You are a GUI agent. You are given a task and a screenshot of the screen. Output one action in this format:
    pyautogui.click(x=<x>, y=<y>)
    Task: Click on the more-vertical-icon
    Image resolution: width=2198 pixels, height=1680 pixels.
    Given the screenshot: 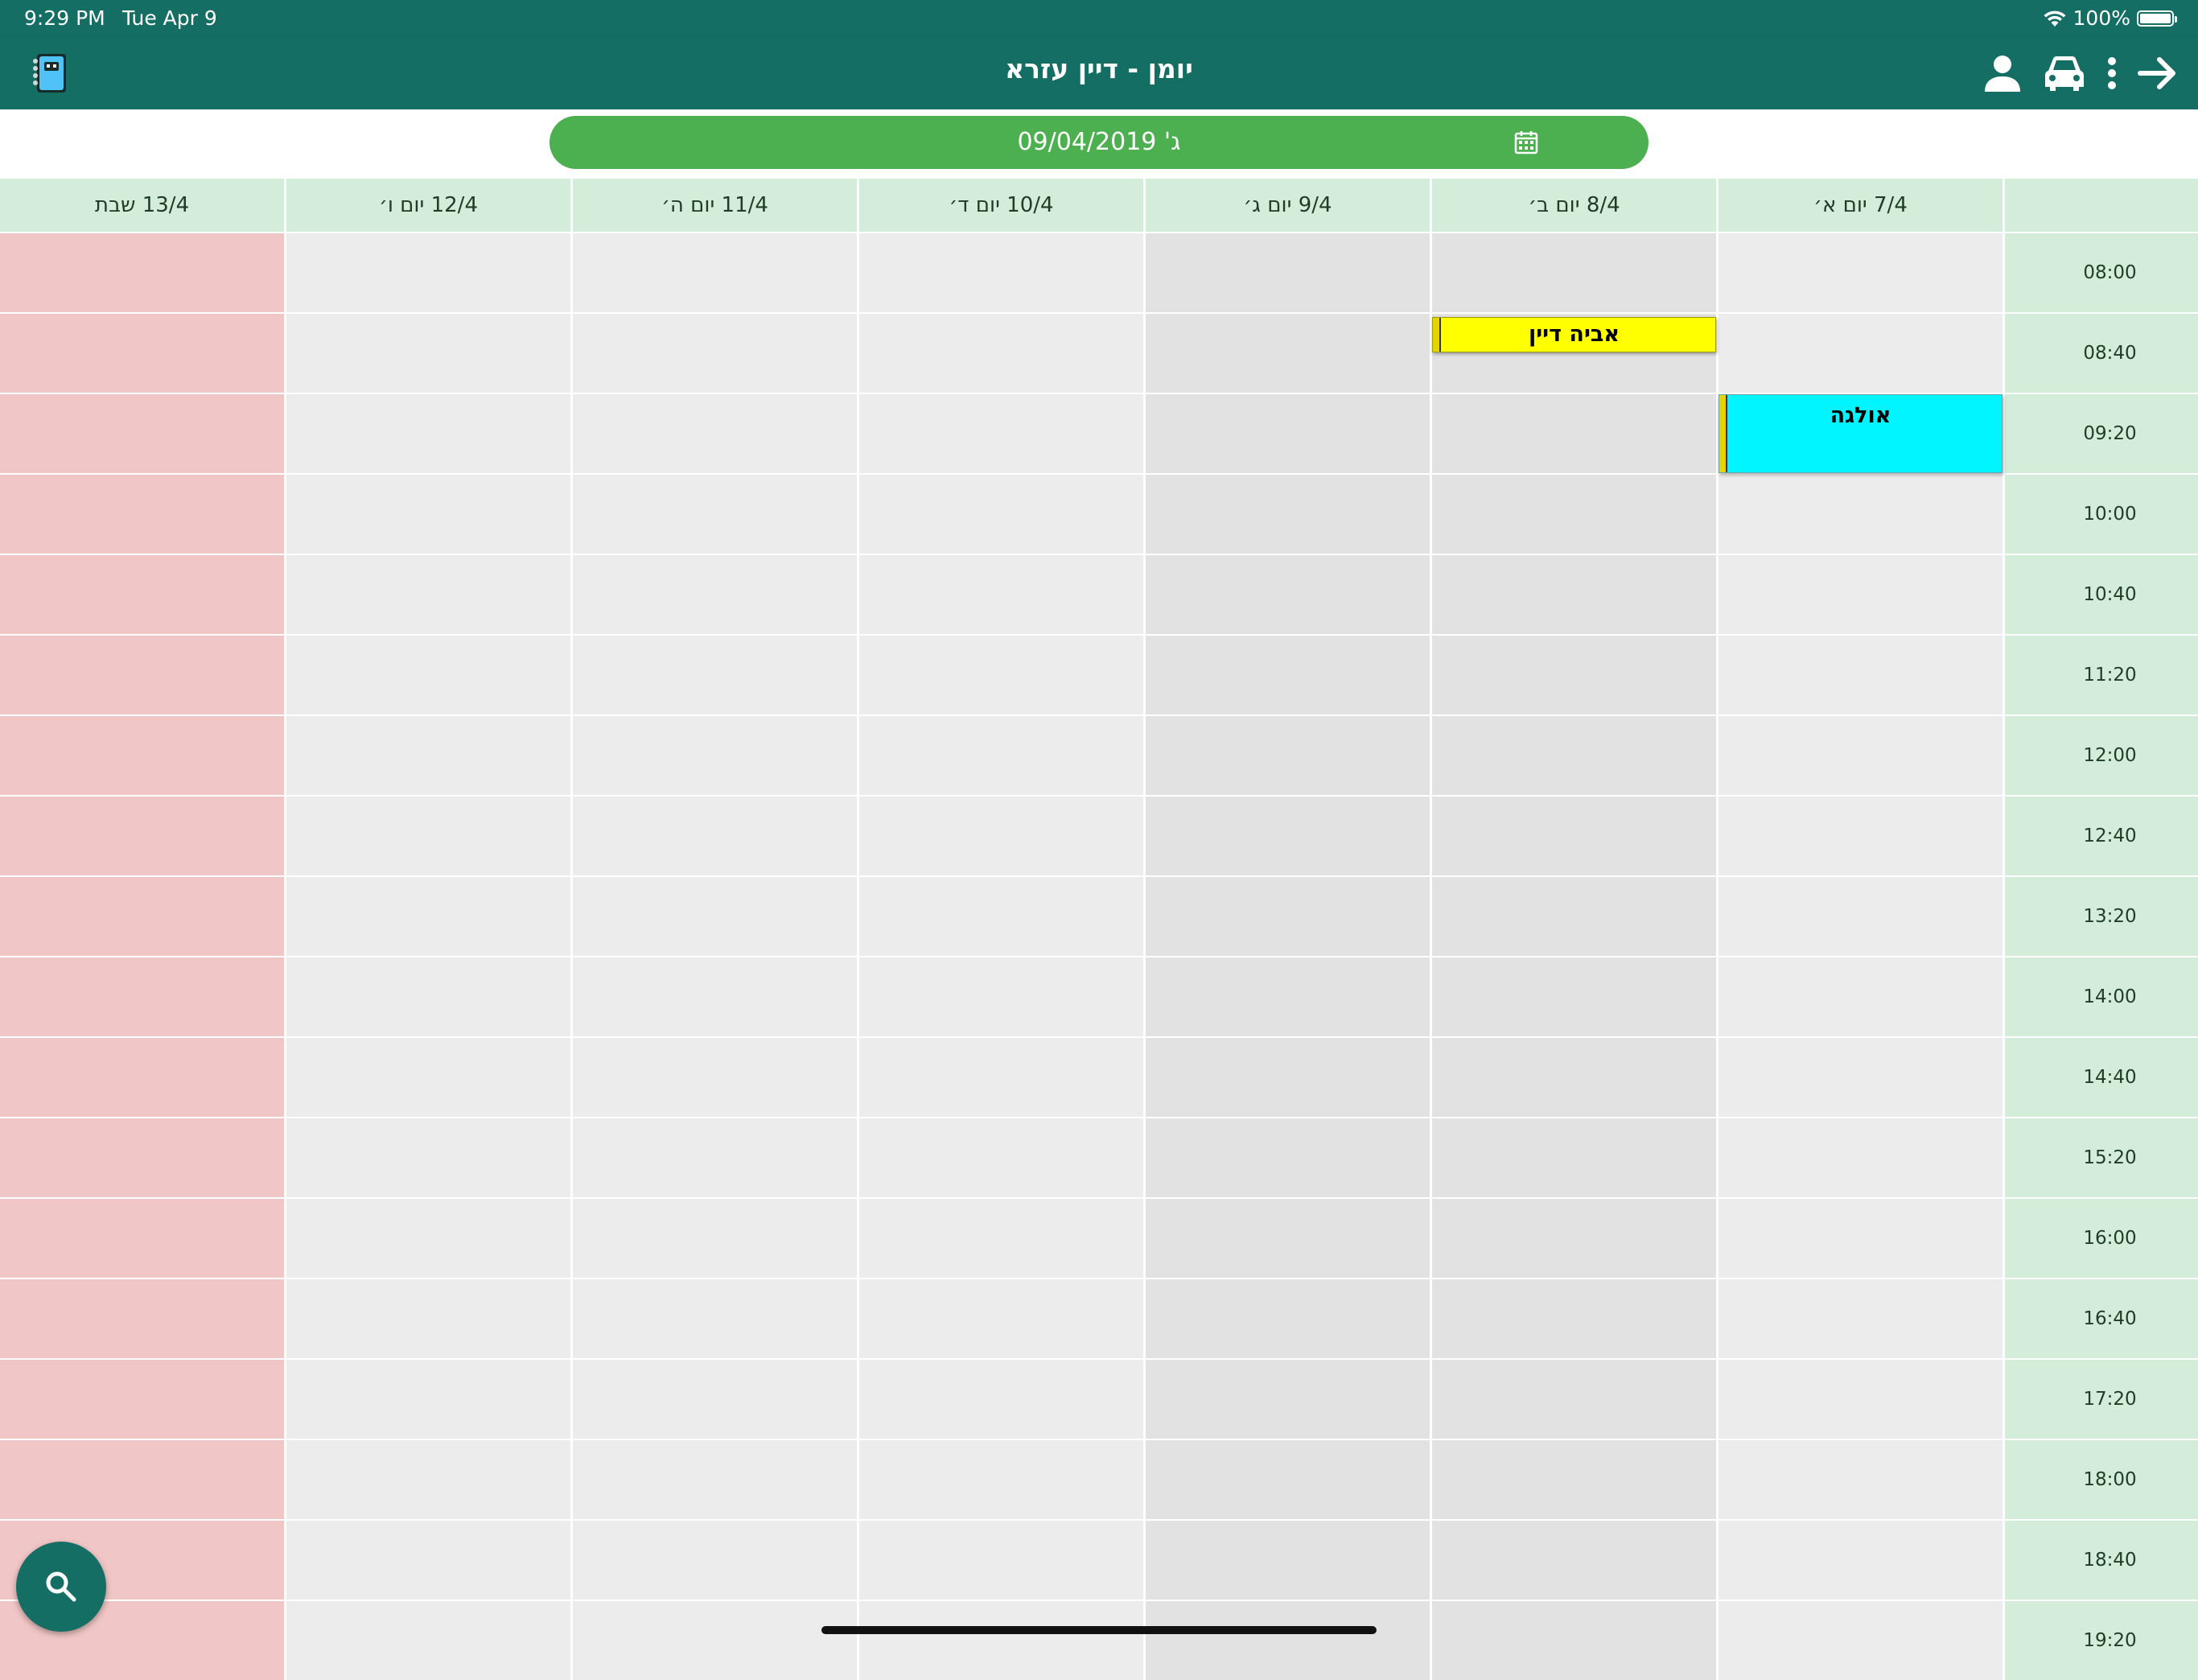 What is the action you would take?
    pyautogui.click(x=2112, y=73)
    